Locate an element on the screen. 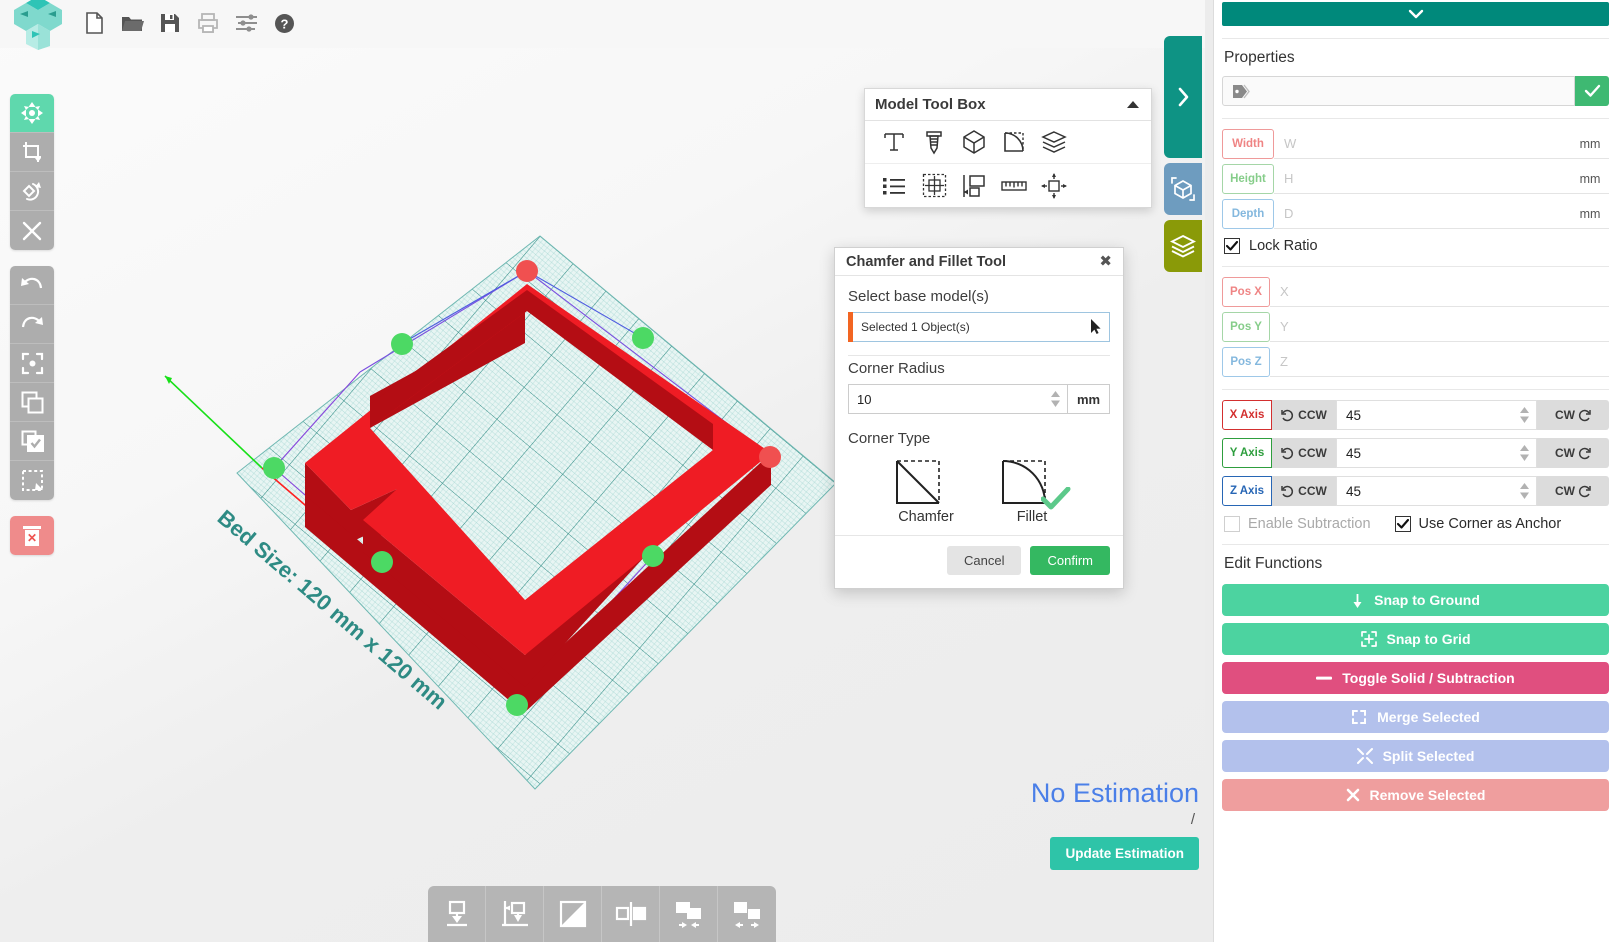 The width and height of the screenshot is (1617, 942). rotate-tool is located at coordinates (32, 191).